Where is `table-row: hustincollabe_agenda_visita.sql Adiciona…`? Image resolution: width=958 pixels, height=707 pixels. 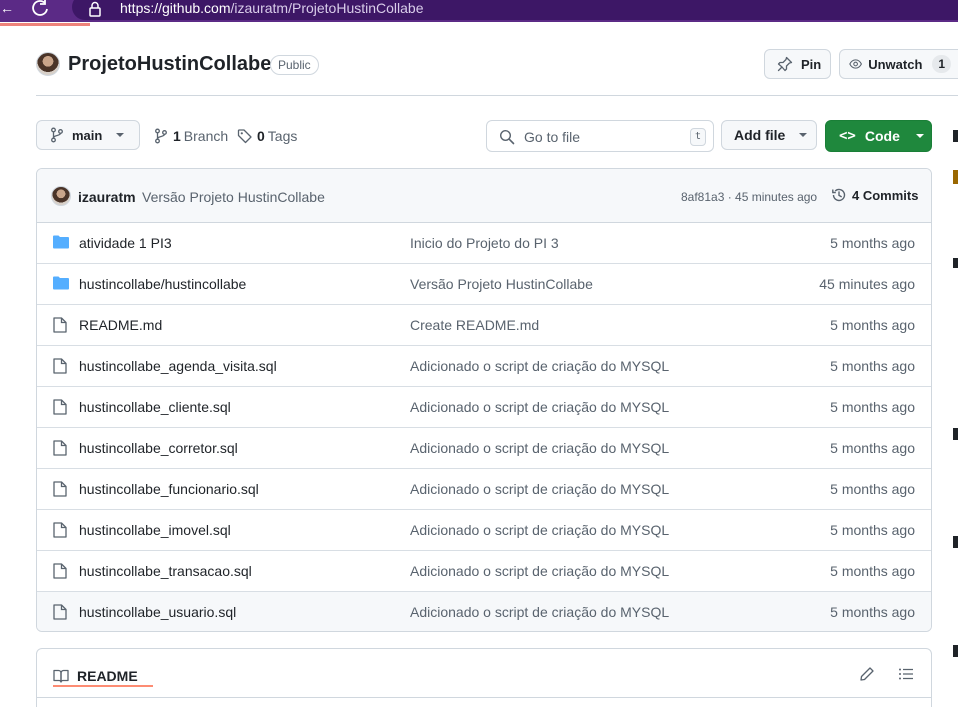 table-row: hustincollabe_agenda_visita.sql Adiciona… is located at coordinates (484, 366).